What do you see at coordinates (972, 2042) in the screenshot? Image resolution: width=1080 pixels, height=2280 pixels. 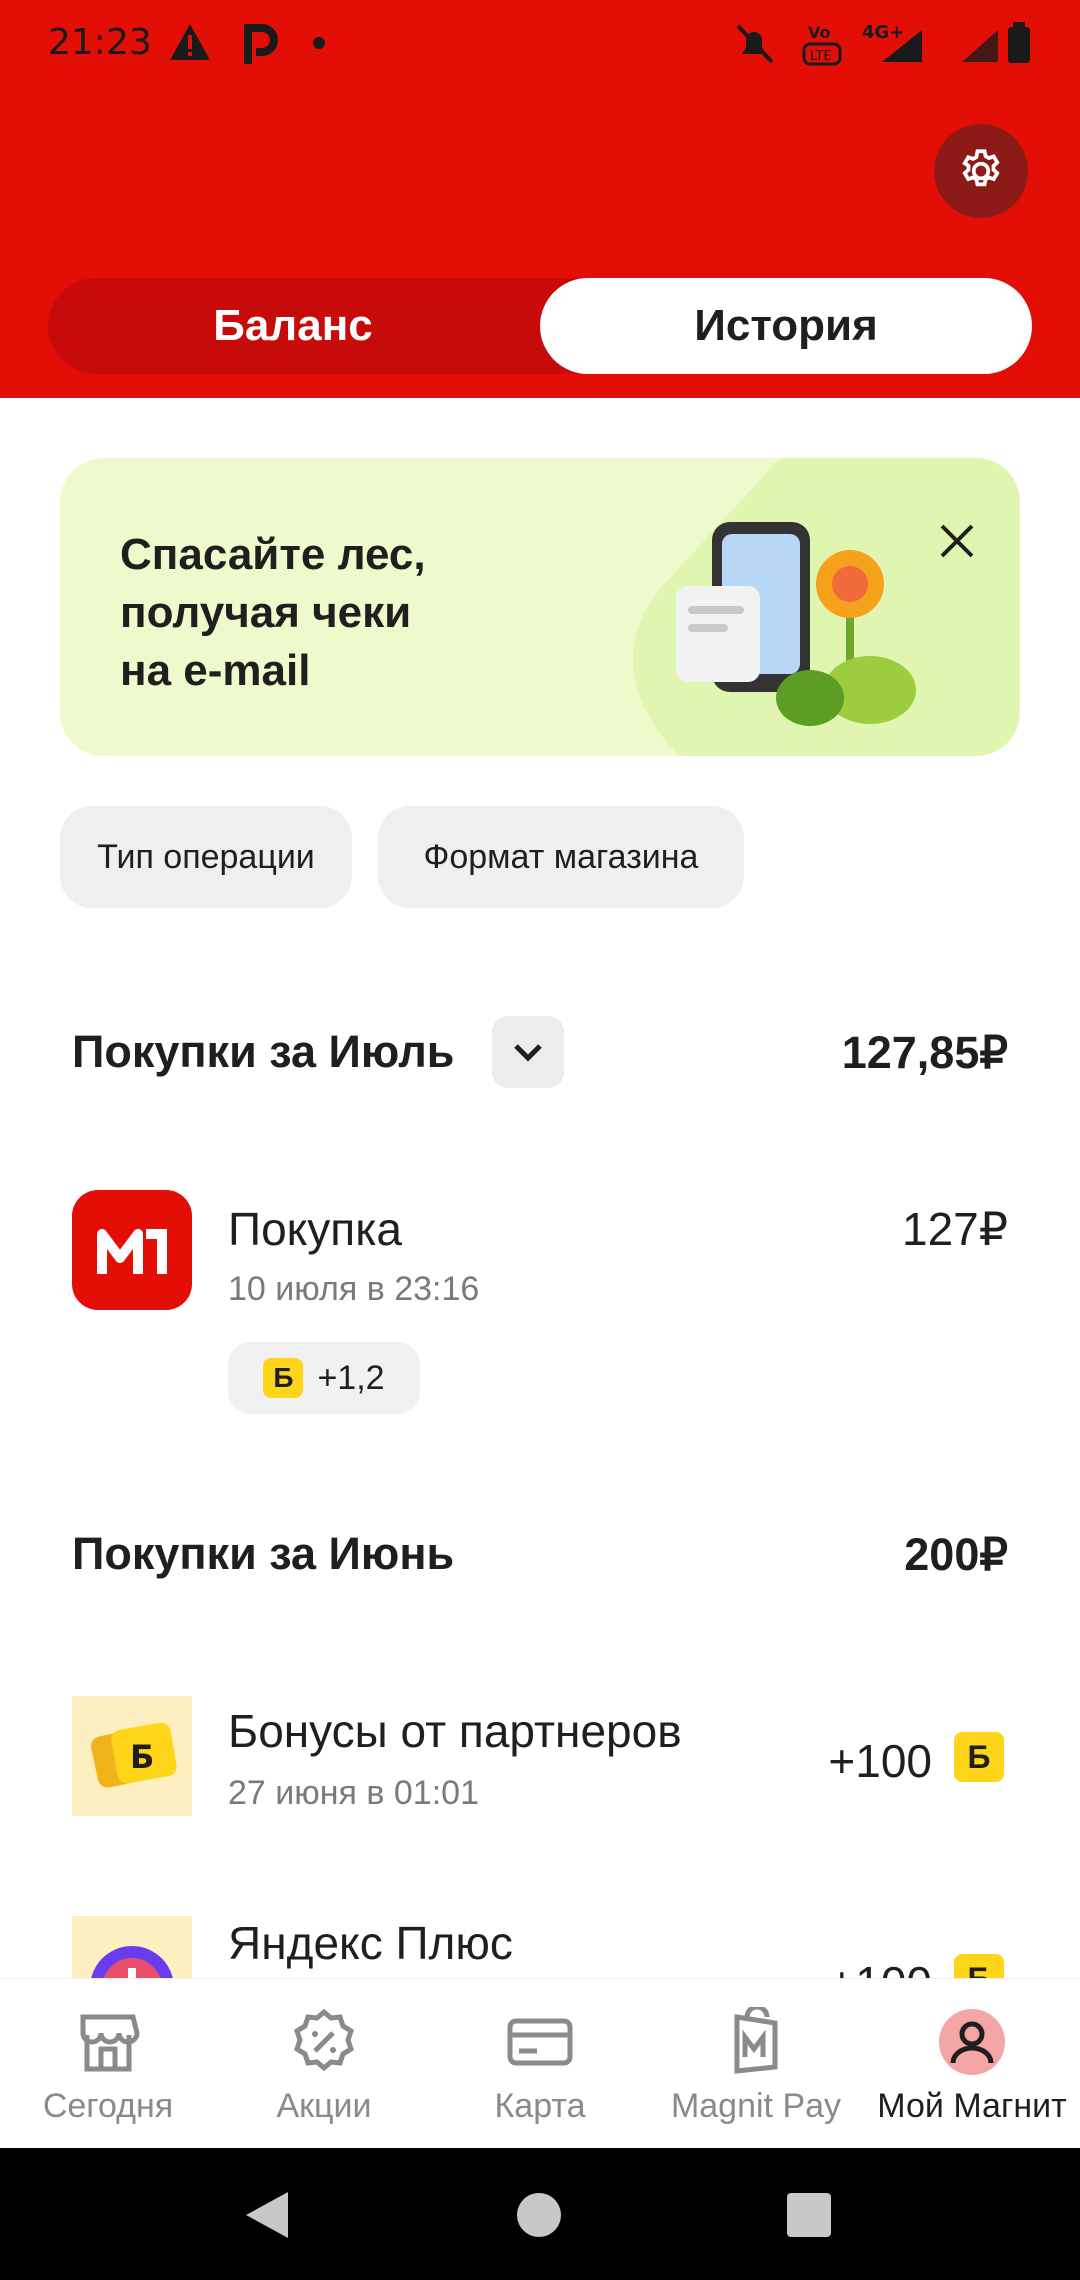 I see `profile-icon` at bounding box center [972, 2042].